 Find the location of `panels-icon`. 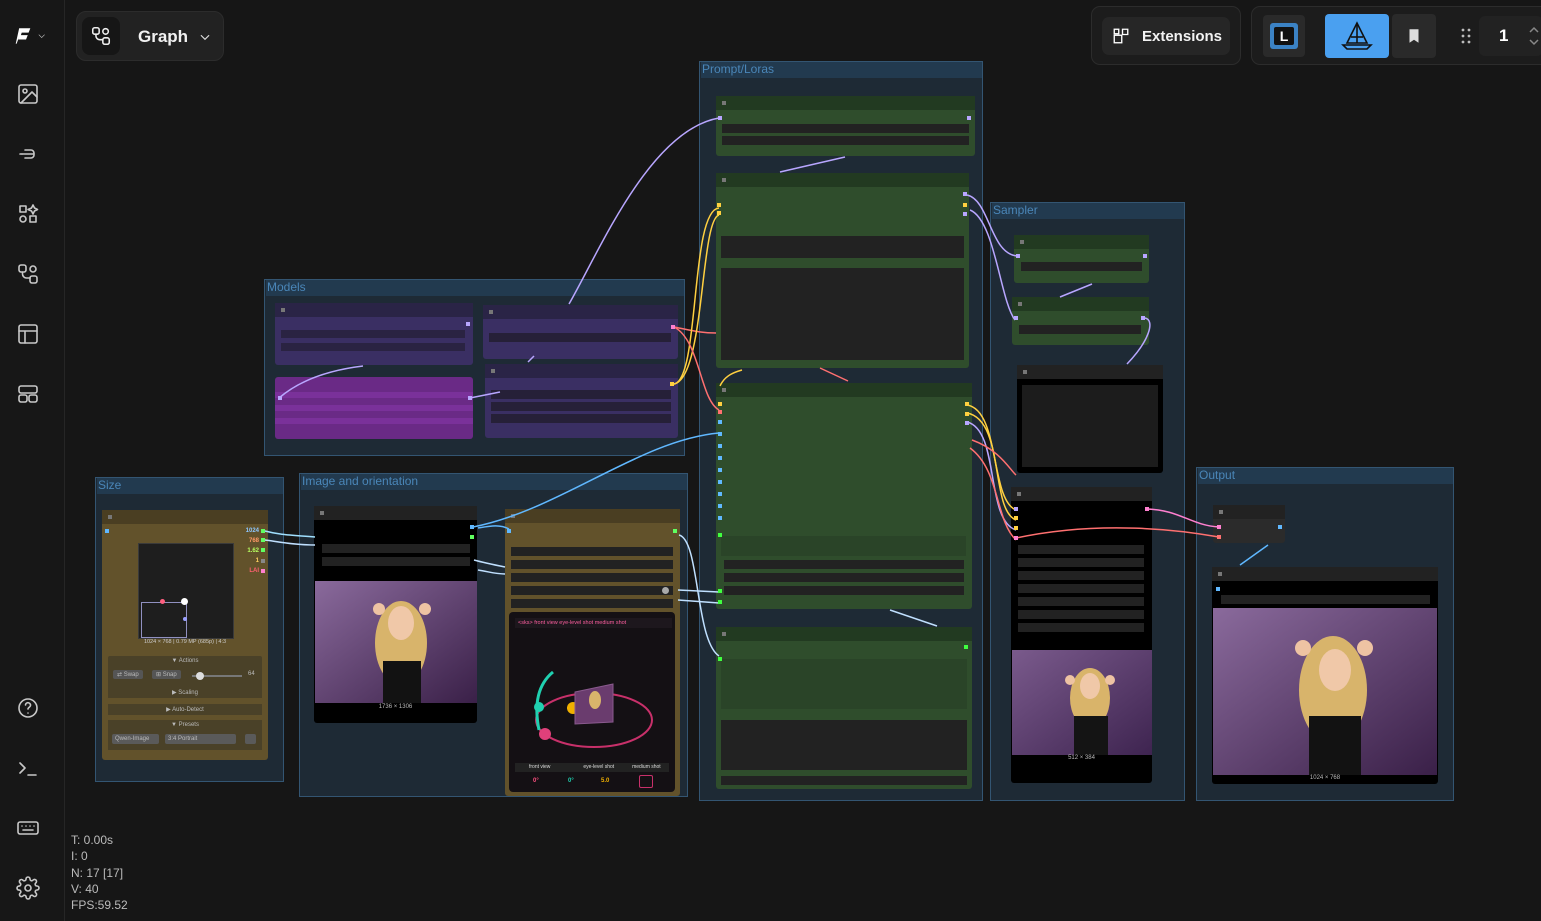

panels-icon is located at coordinates (28, 394).